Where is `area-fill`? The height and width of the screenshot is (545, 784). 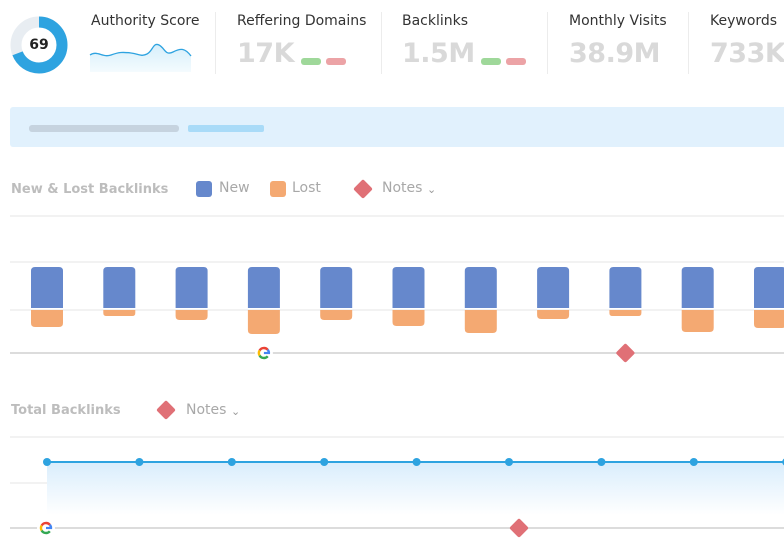 area-fill is located at coordinates (415, 488).